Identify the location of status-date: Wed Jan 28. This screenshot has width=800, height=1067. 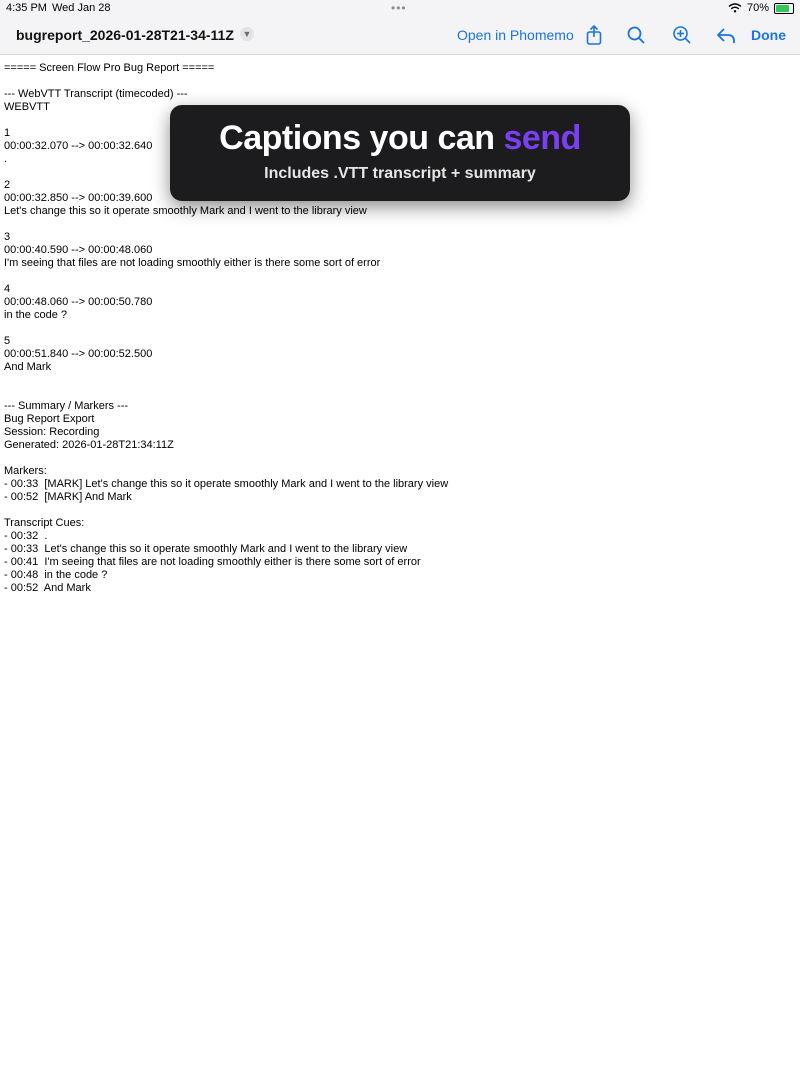
(81, 8).